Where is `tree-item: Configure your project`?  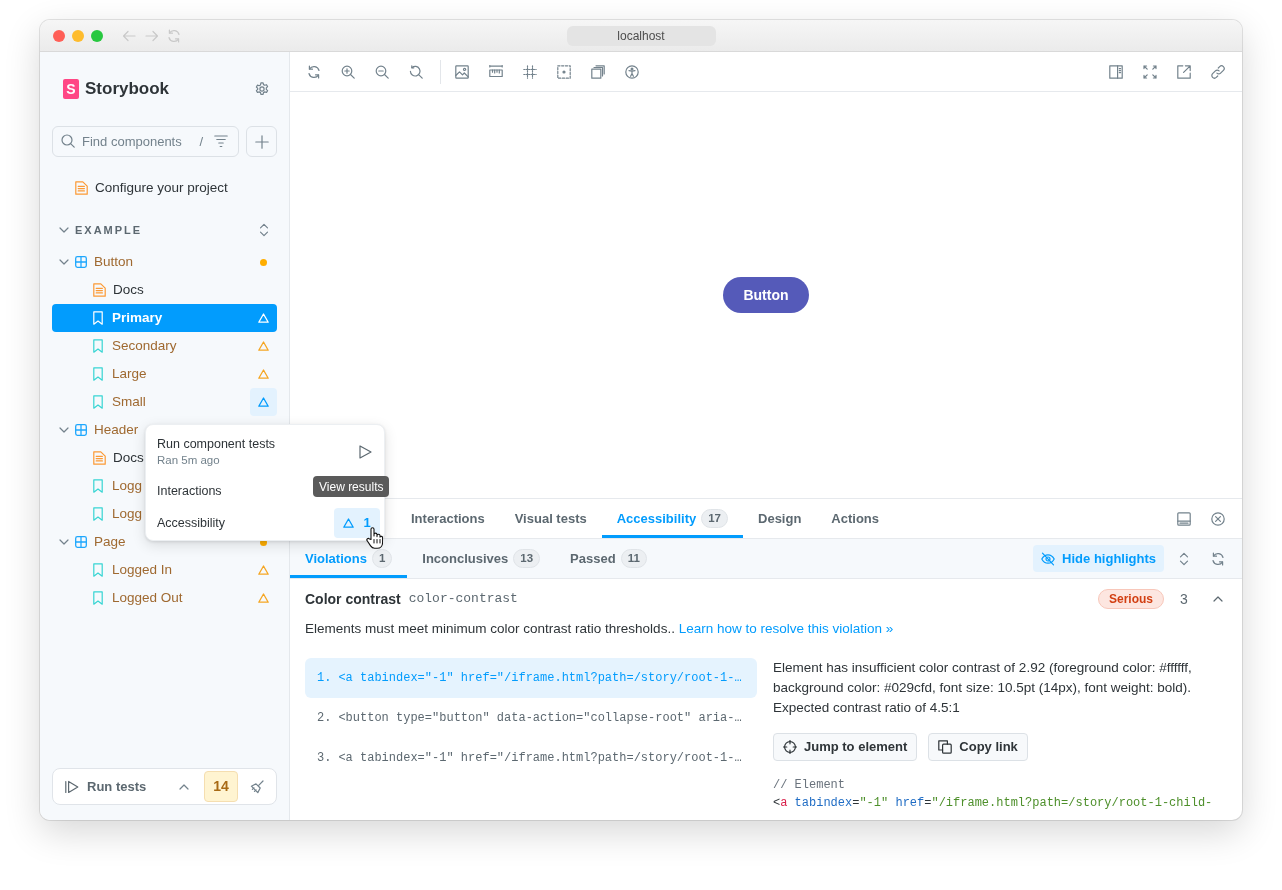 tree-item: Configure your project is located at coordinates (143, 188).